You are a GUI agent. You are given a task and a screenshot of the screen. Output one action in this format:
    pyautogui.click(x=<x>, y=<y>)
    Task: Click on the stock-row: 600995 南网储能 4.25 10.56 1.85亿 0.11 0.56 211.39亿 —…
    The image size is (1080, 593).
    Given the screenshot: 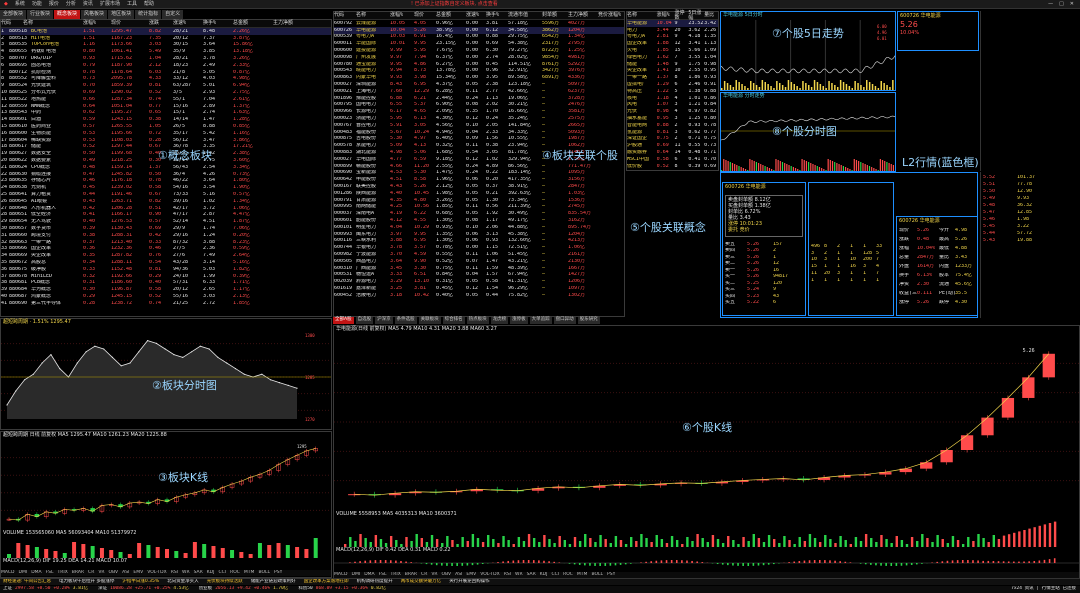 What is the action you would take?
    pyautogui.click(x=479, y=207)
    